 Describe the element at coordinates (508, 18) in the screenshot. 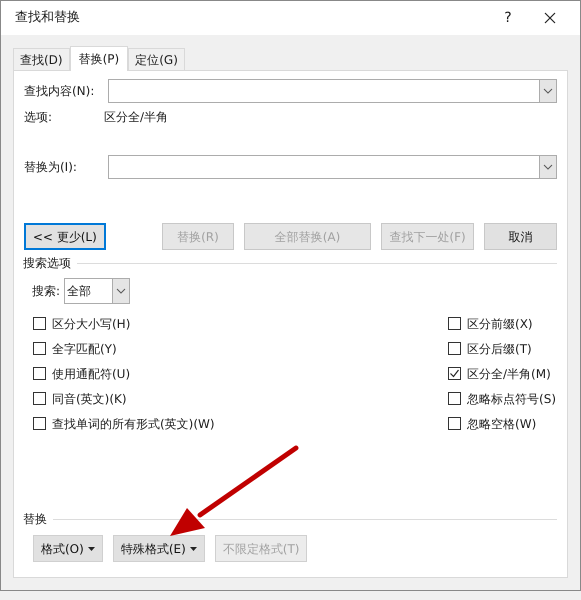

I see `help-button: ?` at that location.